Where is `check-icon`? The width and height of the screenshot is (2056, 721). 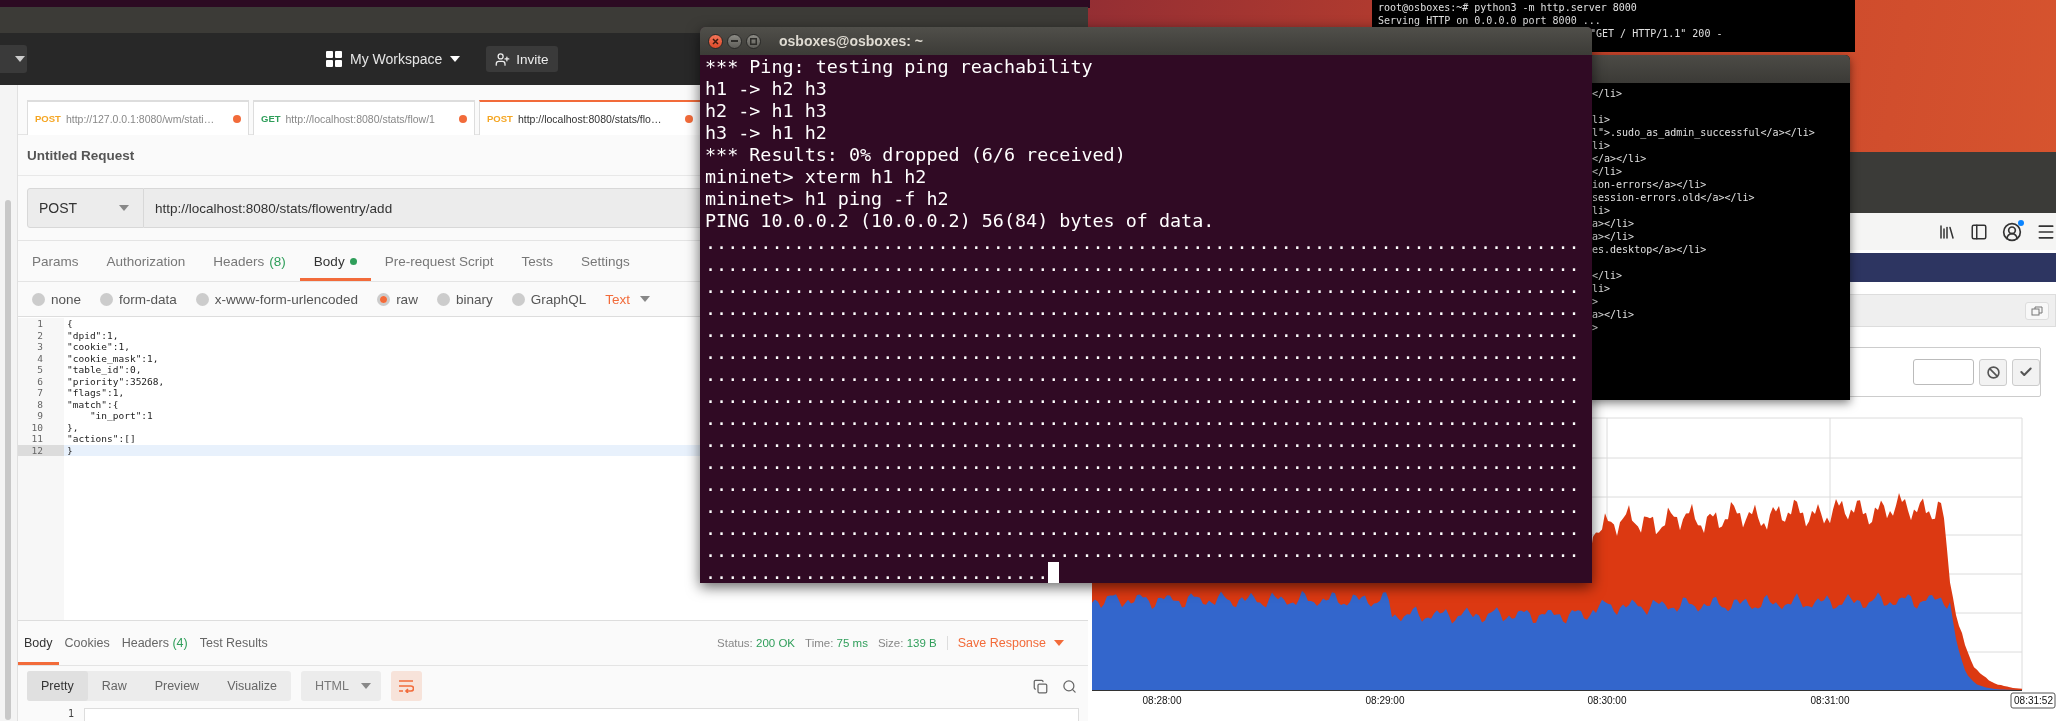 check-icon is located at coordinates (2026, 372).